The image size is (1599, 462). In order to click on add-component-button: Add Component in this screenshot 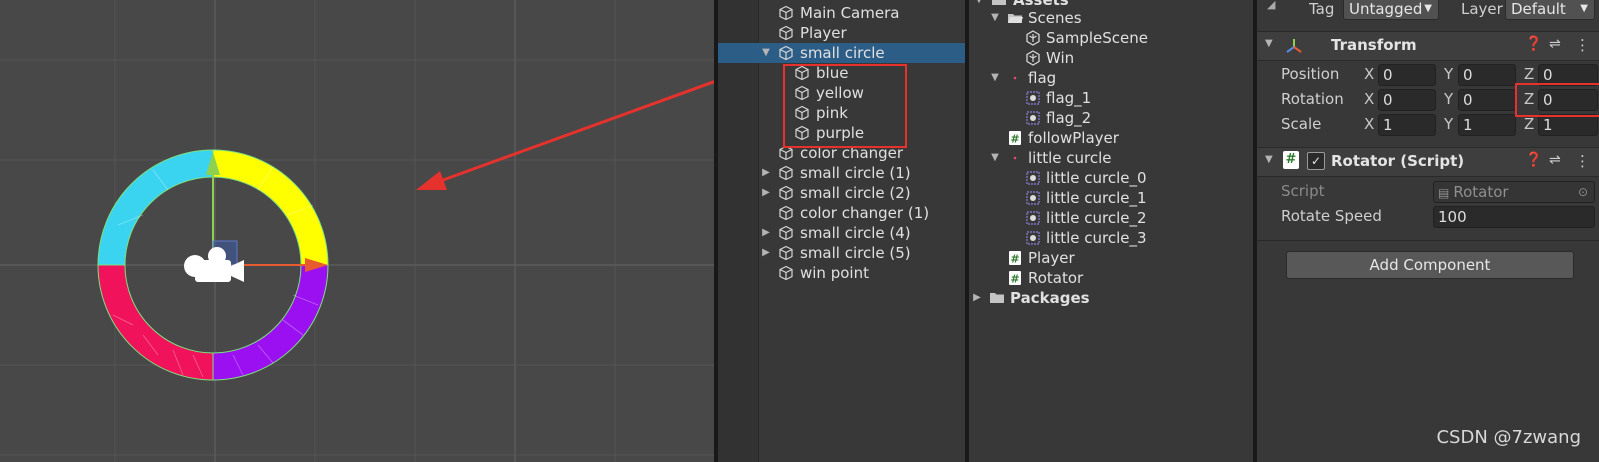, I will do `click(1430, 265)`.